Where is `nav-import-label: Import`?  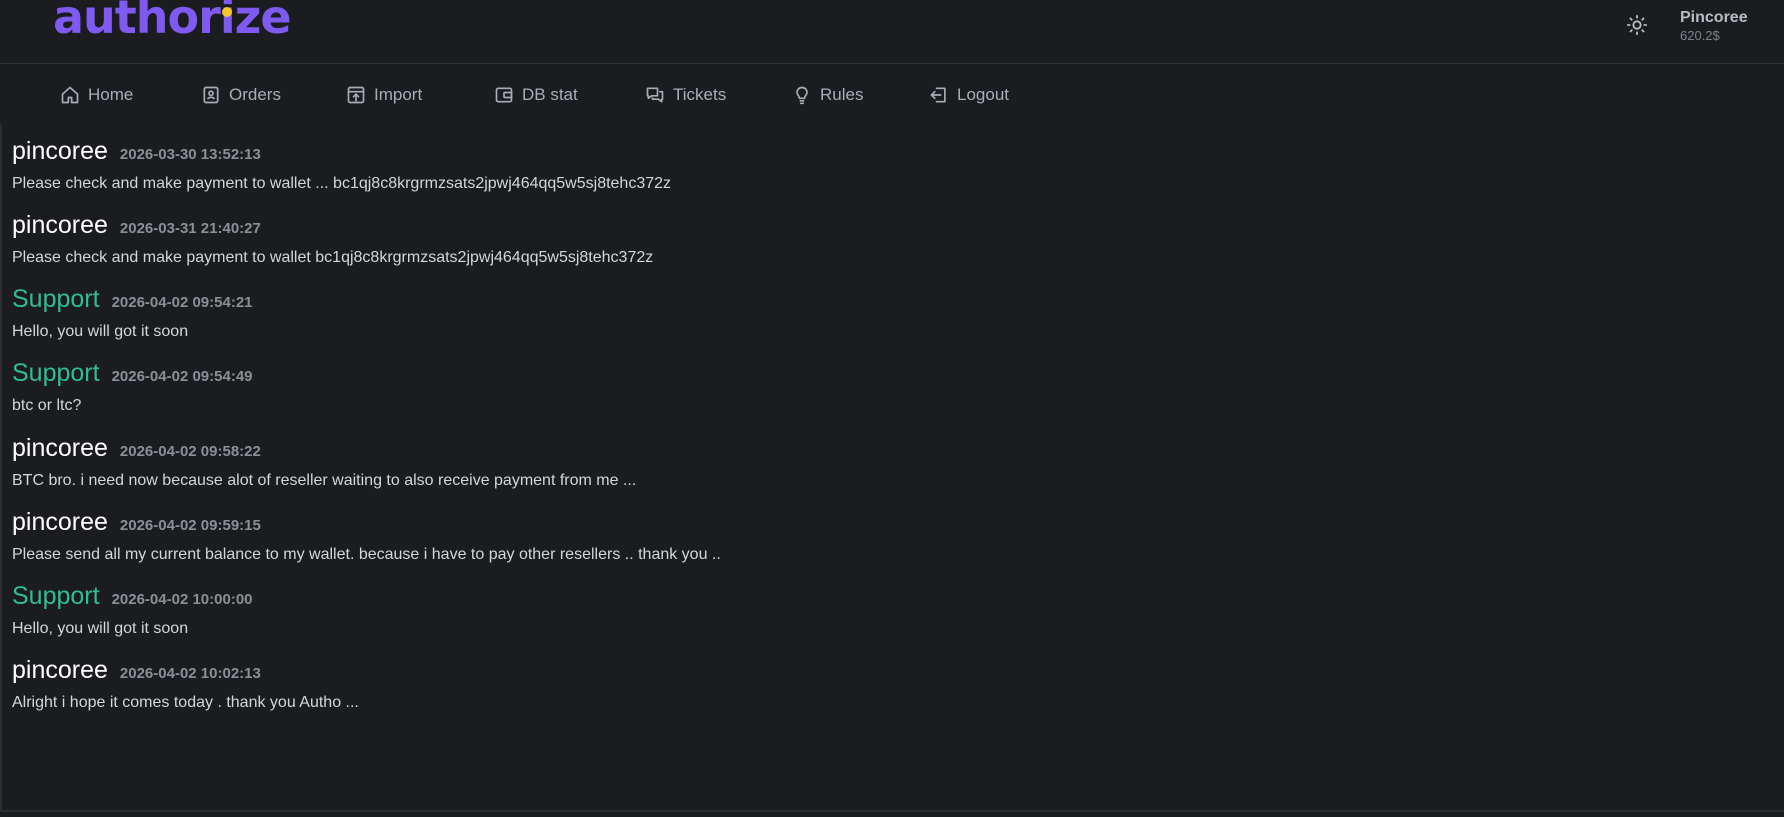 nav-import-label: Import is located at coordinates (398, 94).